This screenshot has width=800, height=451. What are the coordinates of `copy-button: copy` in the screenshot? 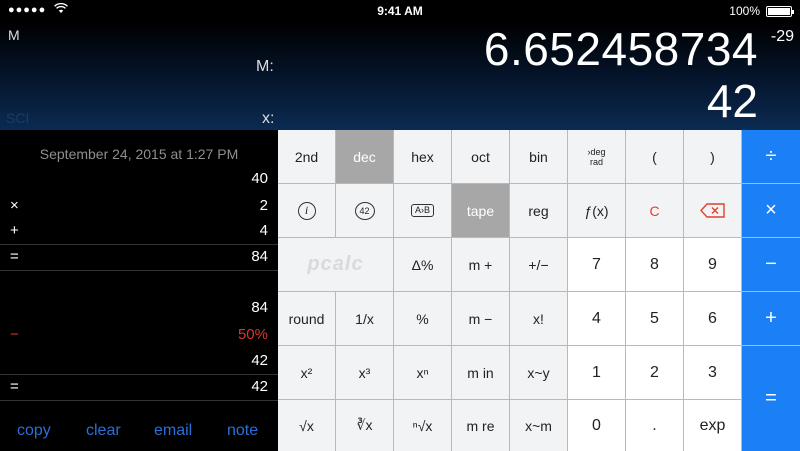 It's located at (34, 431).